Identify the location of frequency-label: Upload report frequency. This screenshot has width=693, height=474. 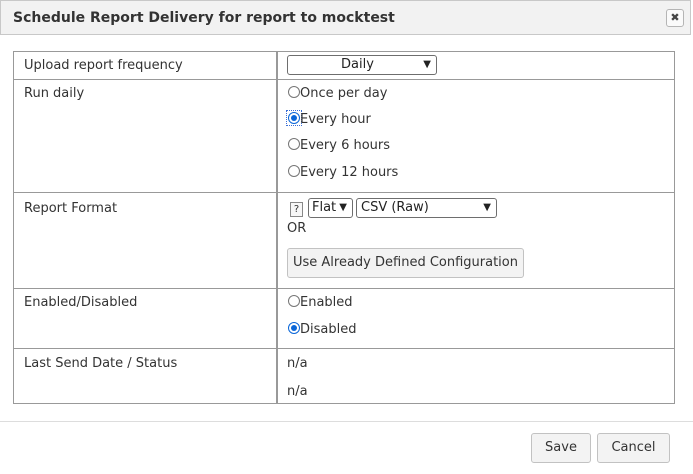
(103, 65).